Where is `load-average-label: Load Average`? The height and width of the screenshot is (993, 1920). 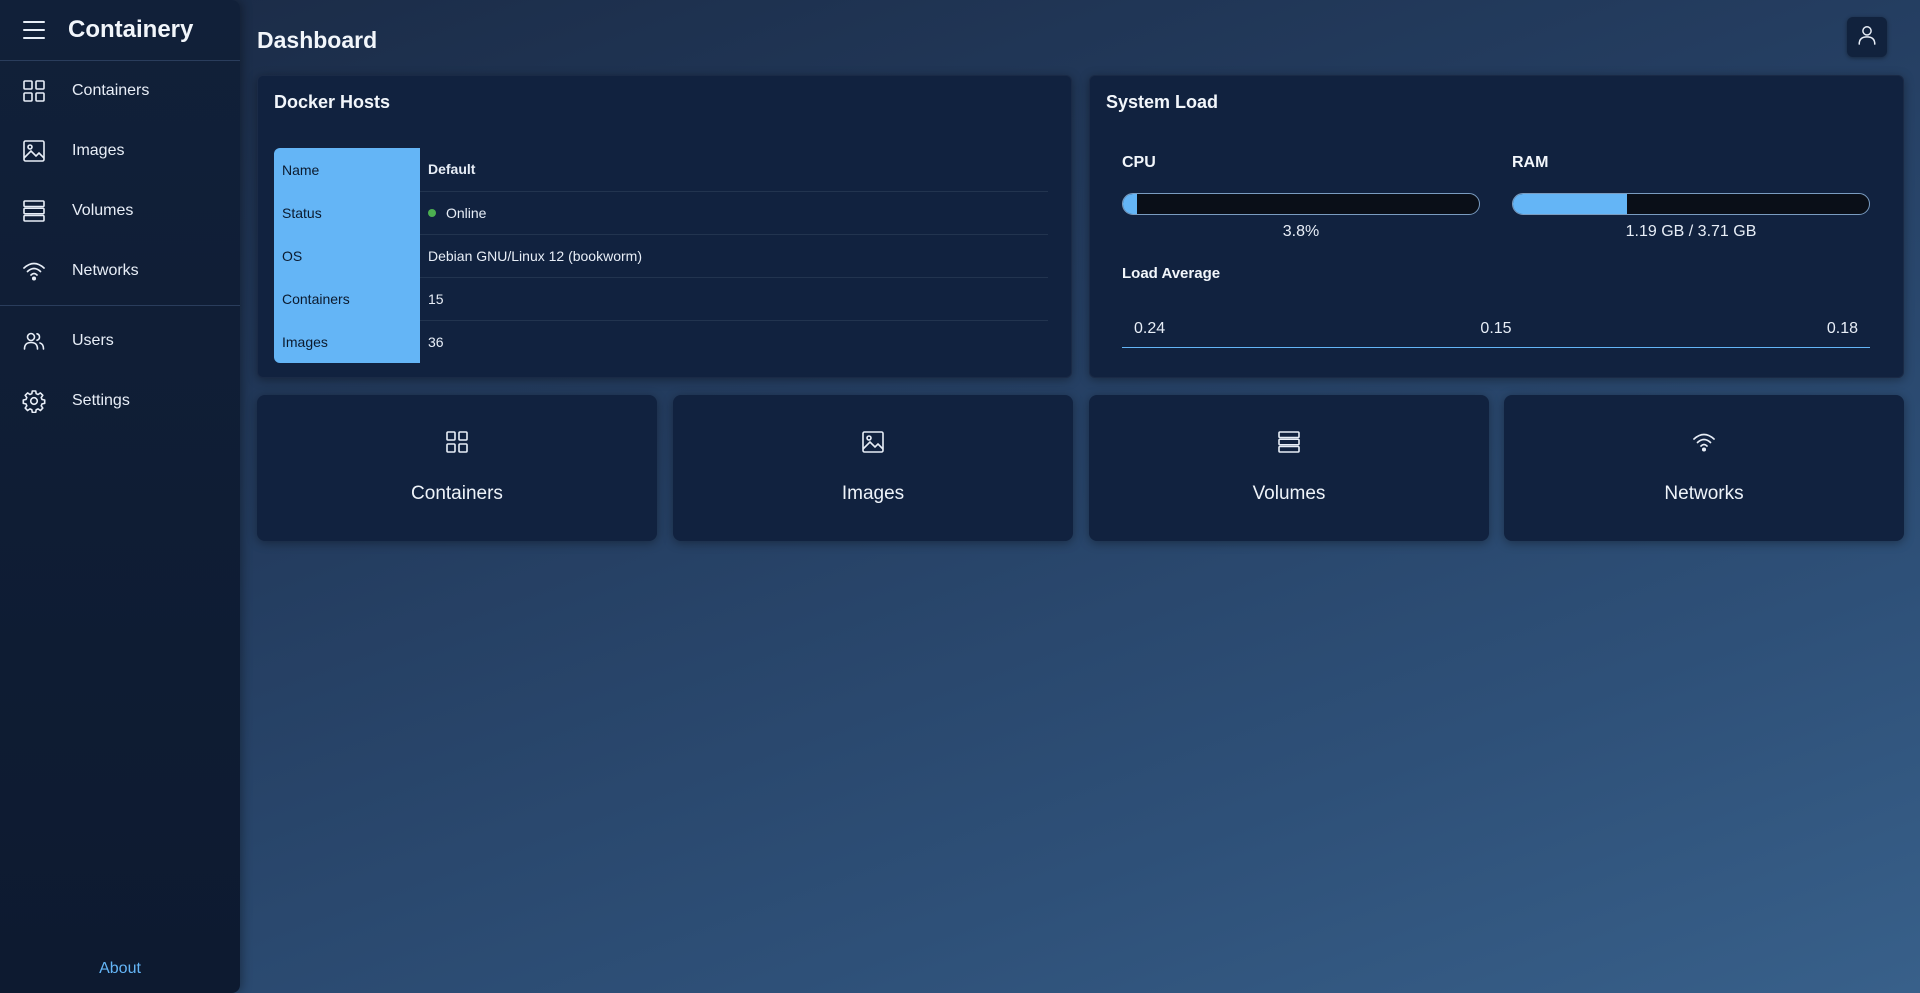 load-average-label: Load Average is located at coordinates (1171, 273).